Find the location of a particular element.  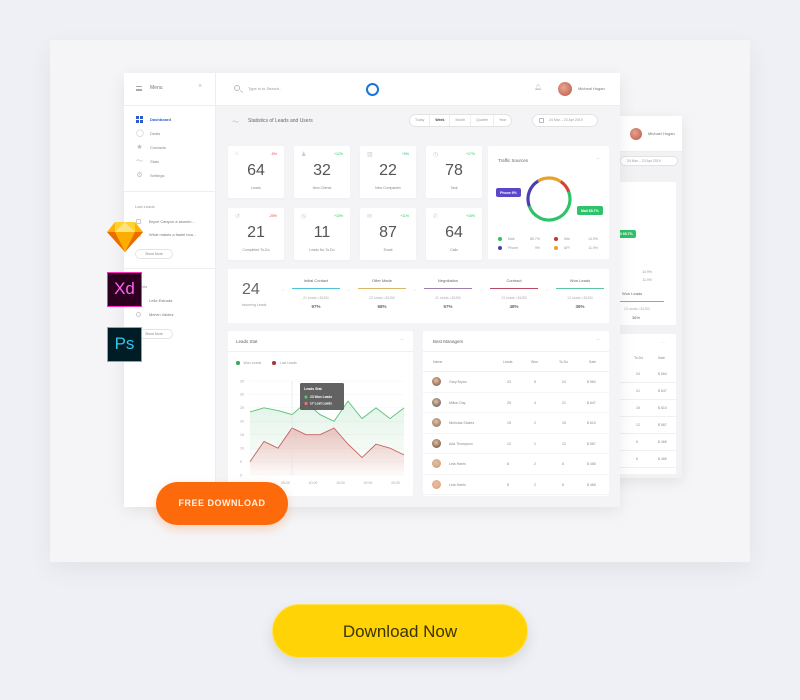

stat-card-new-clients: ♟ +12% 32 New Clients is located at coordinates (322, 172).